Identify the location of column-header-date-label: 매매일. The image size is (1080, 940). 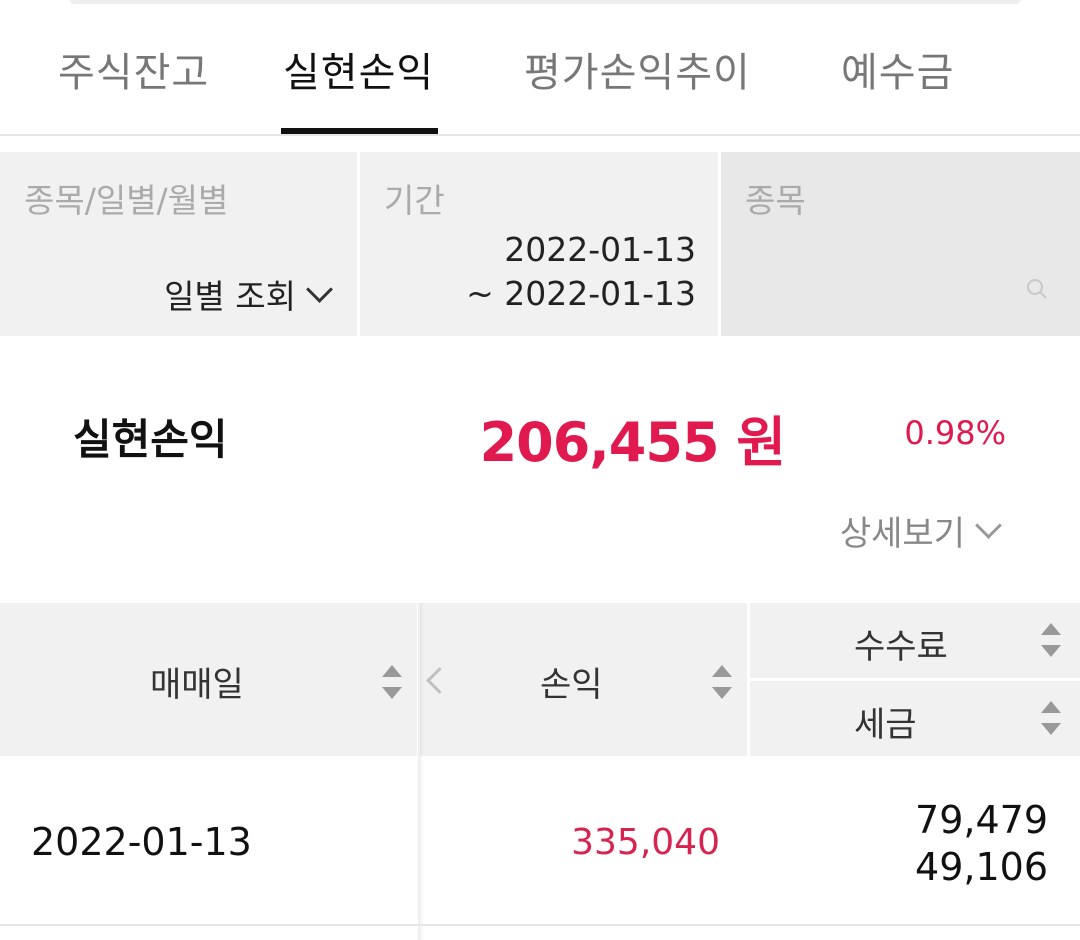
(197, 685).